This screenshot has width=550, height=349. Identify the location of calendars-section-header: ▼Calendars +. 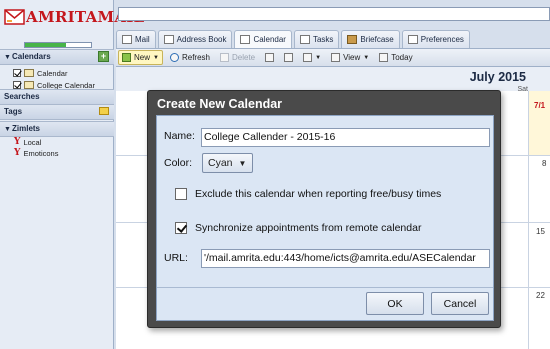
(57, 57).